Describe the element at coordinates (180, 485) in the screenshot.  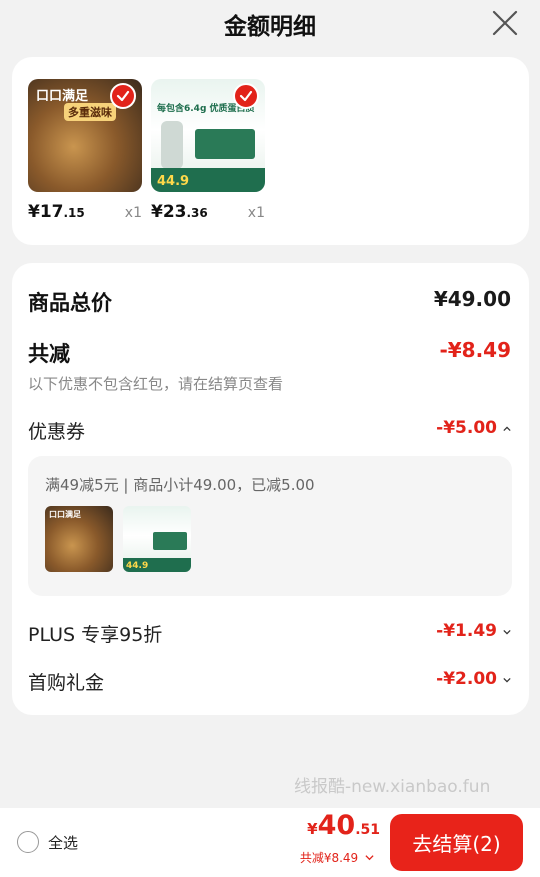
I see `coupon-detail-text: 满49减5元 | 商品小计49.00，已减5.00` at that location.